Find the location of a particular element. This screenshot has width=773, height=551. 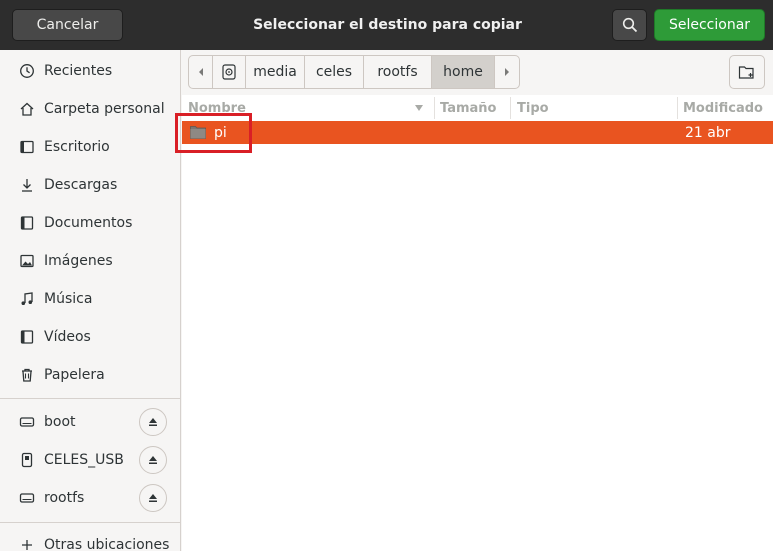

chevron-left-icon is located at coordinates (200, 72).